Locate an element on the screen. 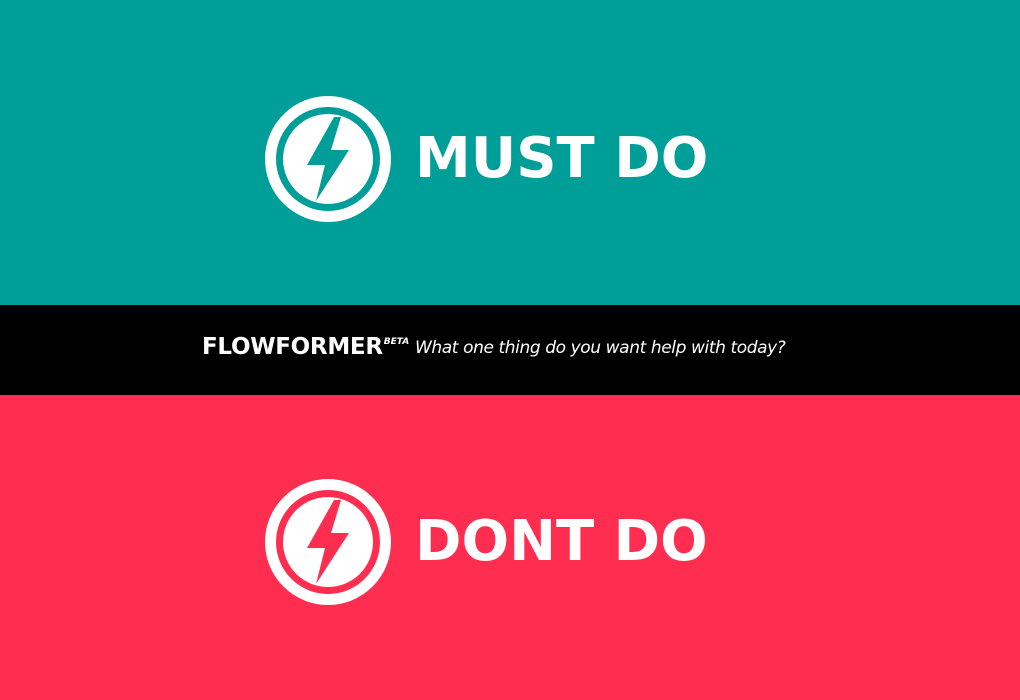 This screenshot has width=1020, height=700. dont-do-label: DONT DO is located at coordinates (561, 541).